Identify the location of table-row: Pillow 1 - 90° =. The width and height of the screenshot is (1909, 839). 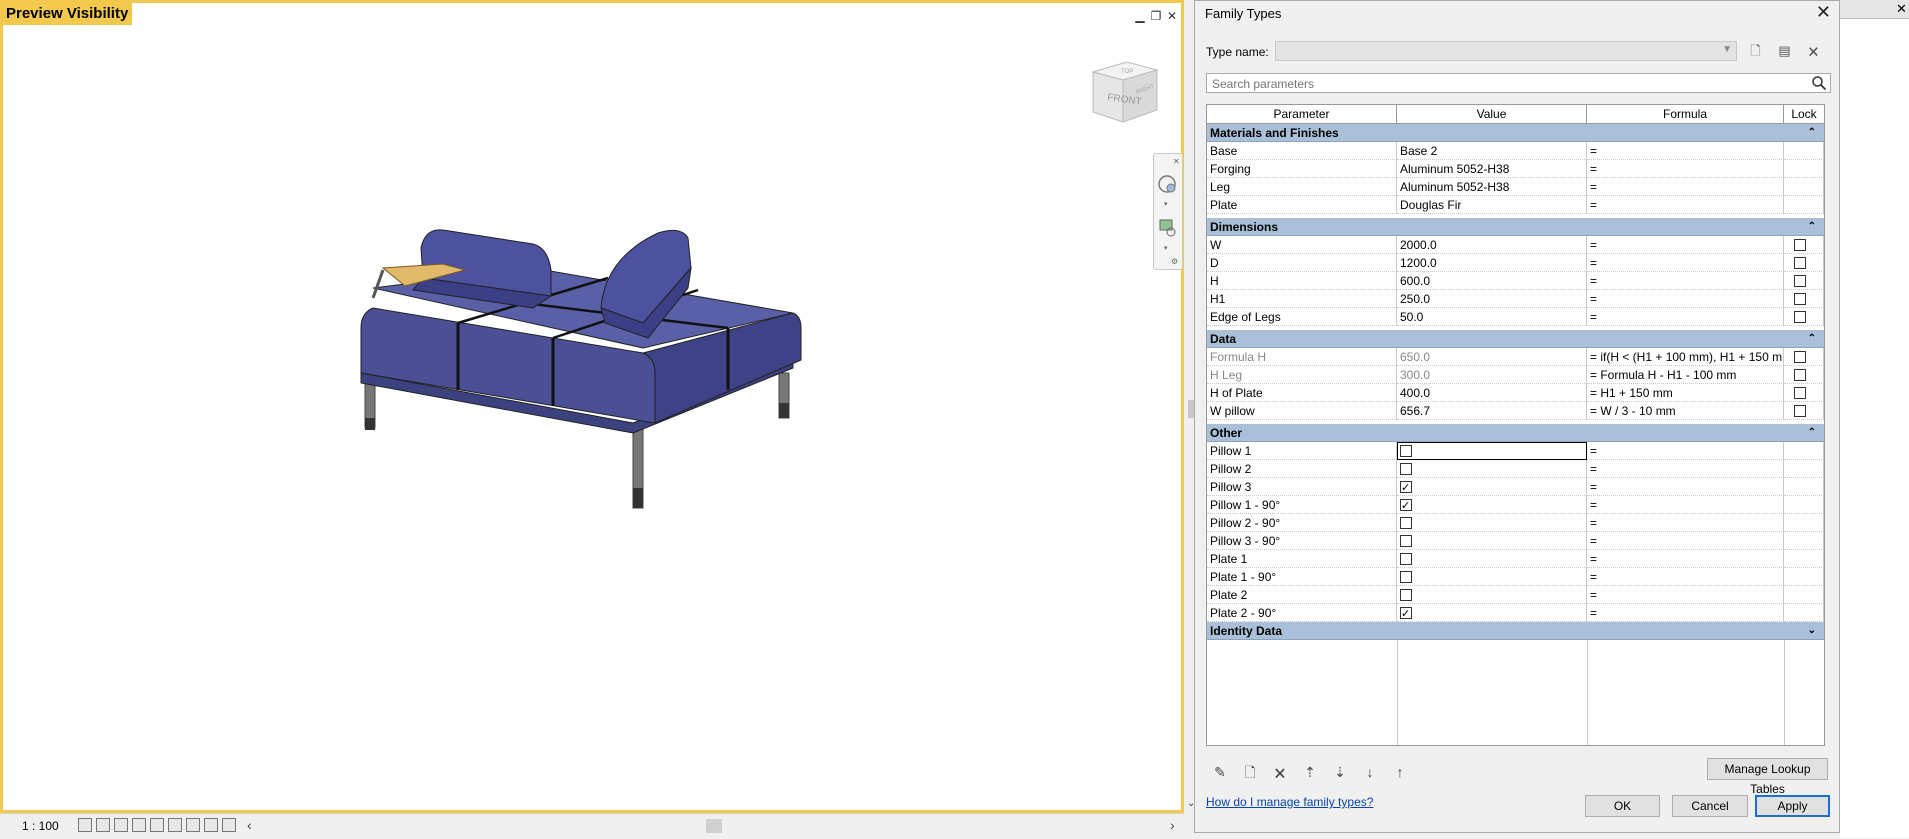
(1515, 505).